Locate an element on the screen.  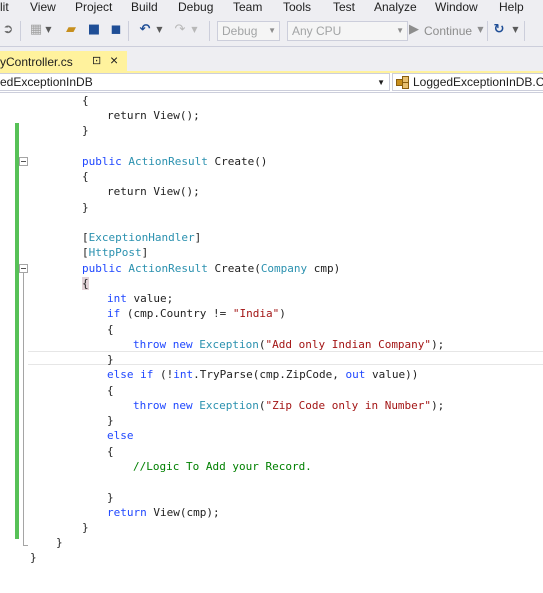
document-tab-label: yController.cs is located at coordinates (36, 62).